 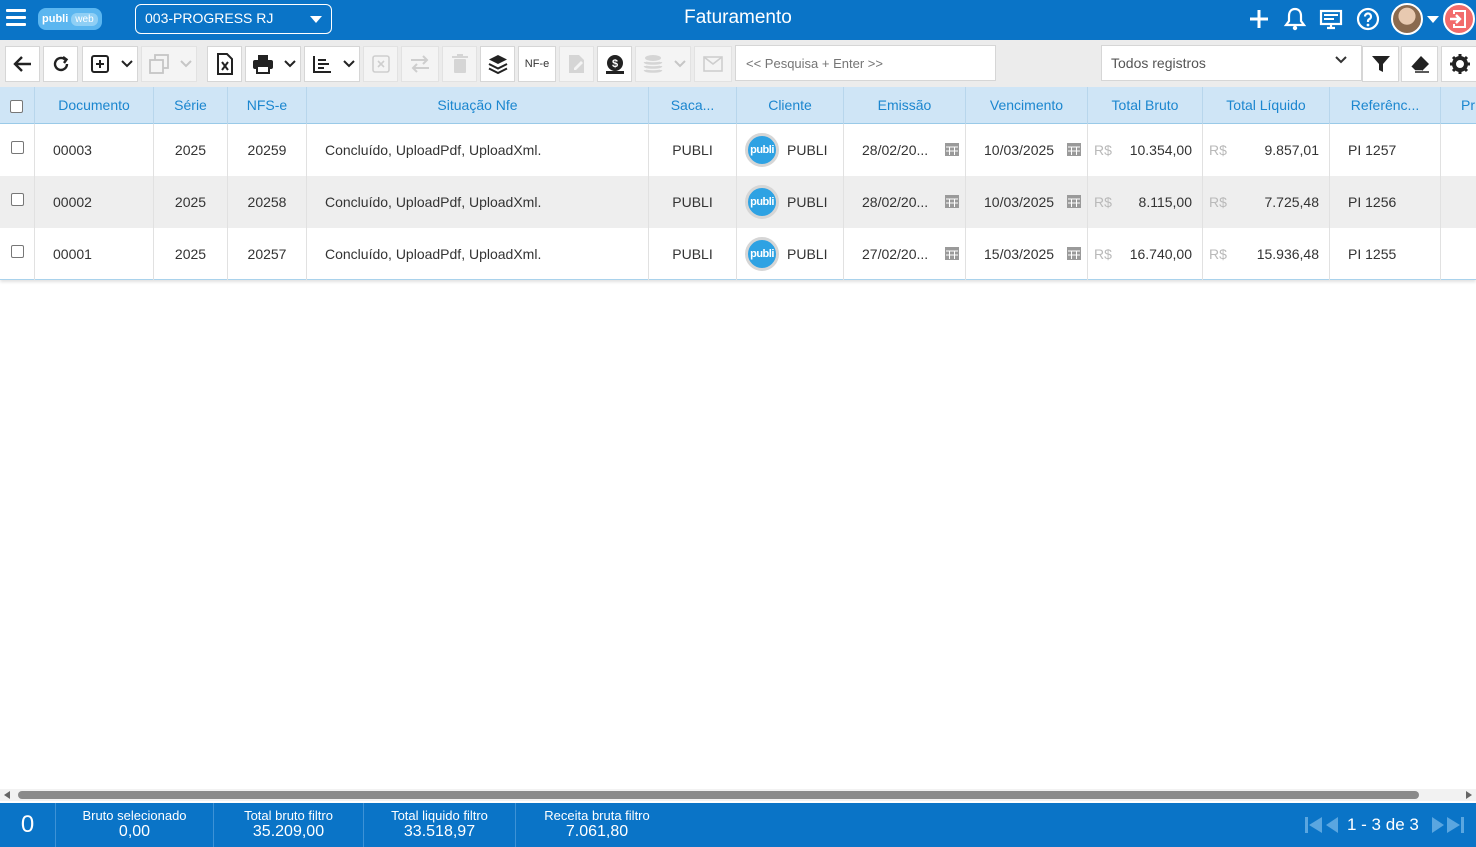 What do you see at coordinates (807, 150) in the screenshot?
I see `cell-cliente-name: PUBLI` at bounding box center [807, 150].